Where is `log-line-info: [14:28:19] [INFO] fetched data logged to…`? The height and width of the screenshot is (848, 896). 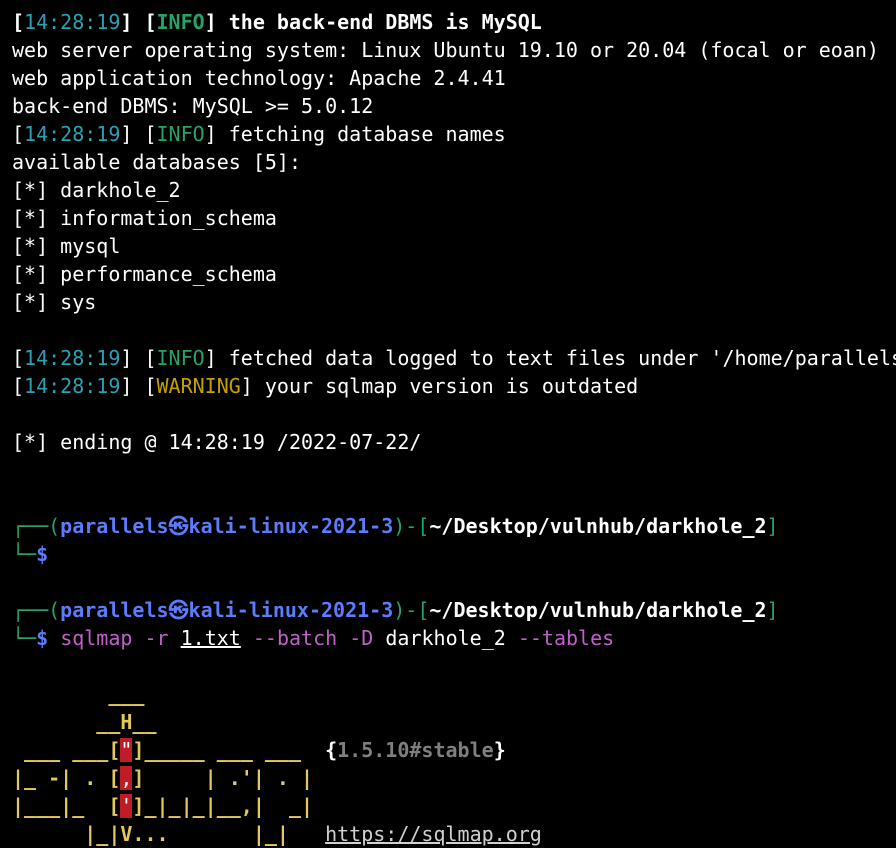 log-line-info: [14:28:19] [INFO] fetched data logged to… is located at coordinates (454, 358).